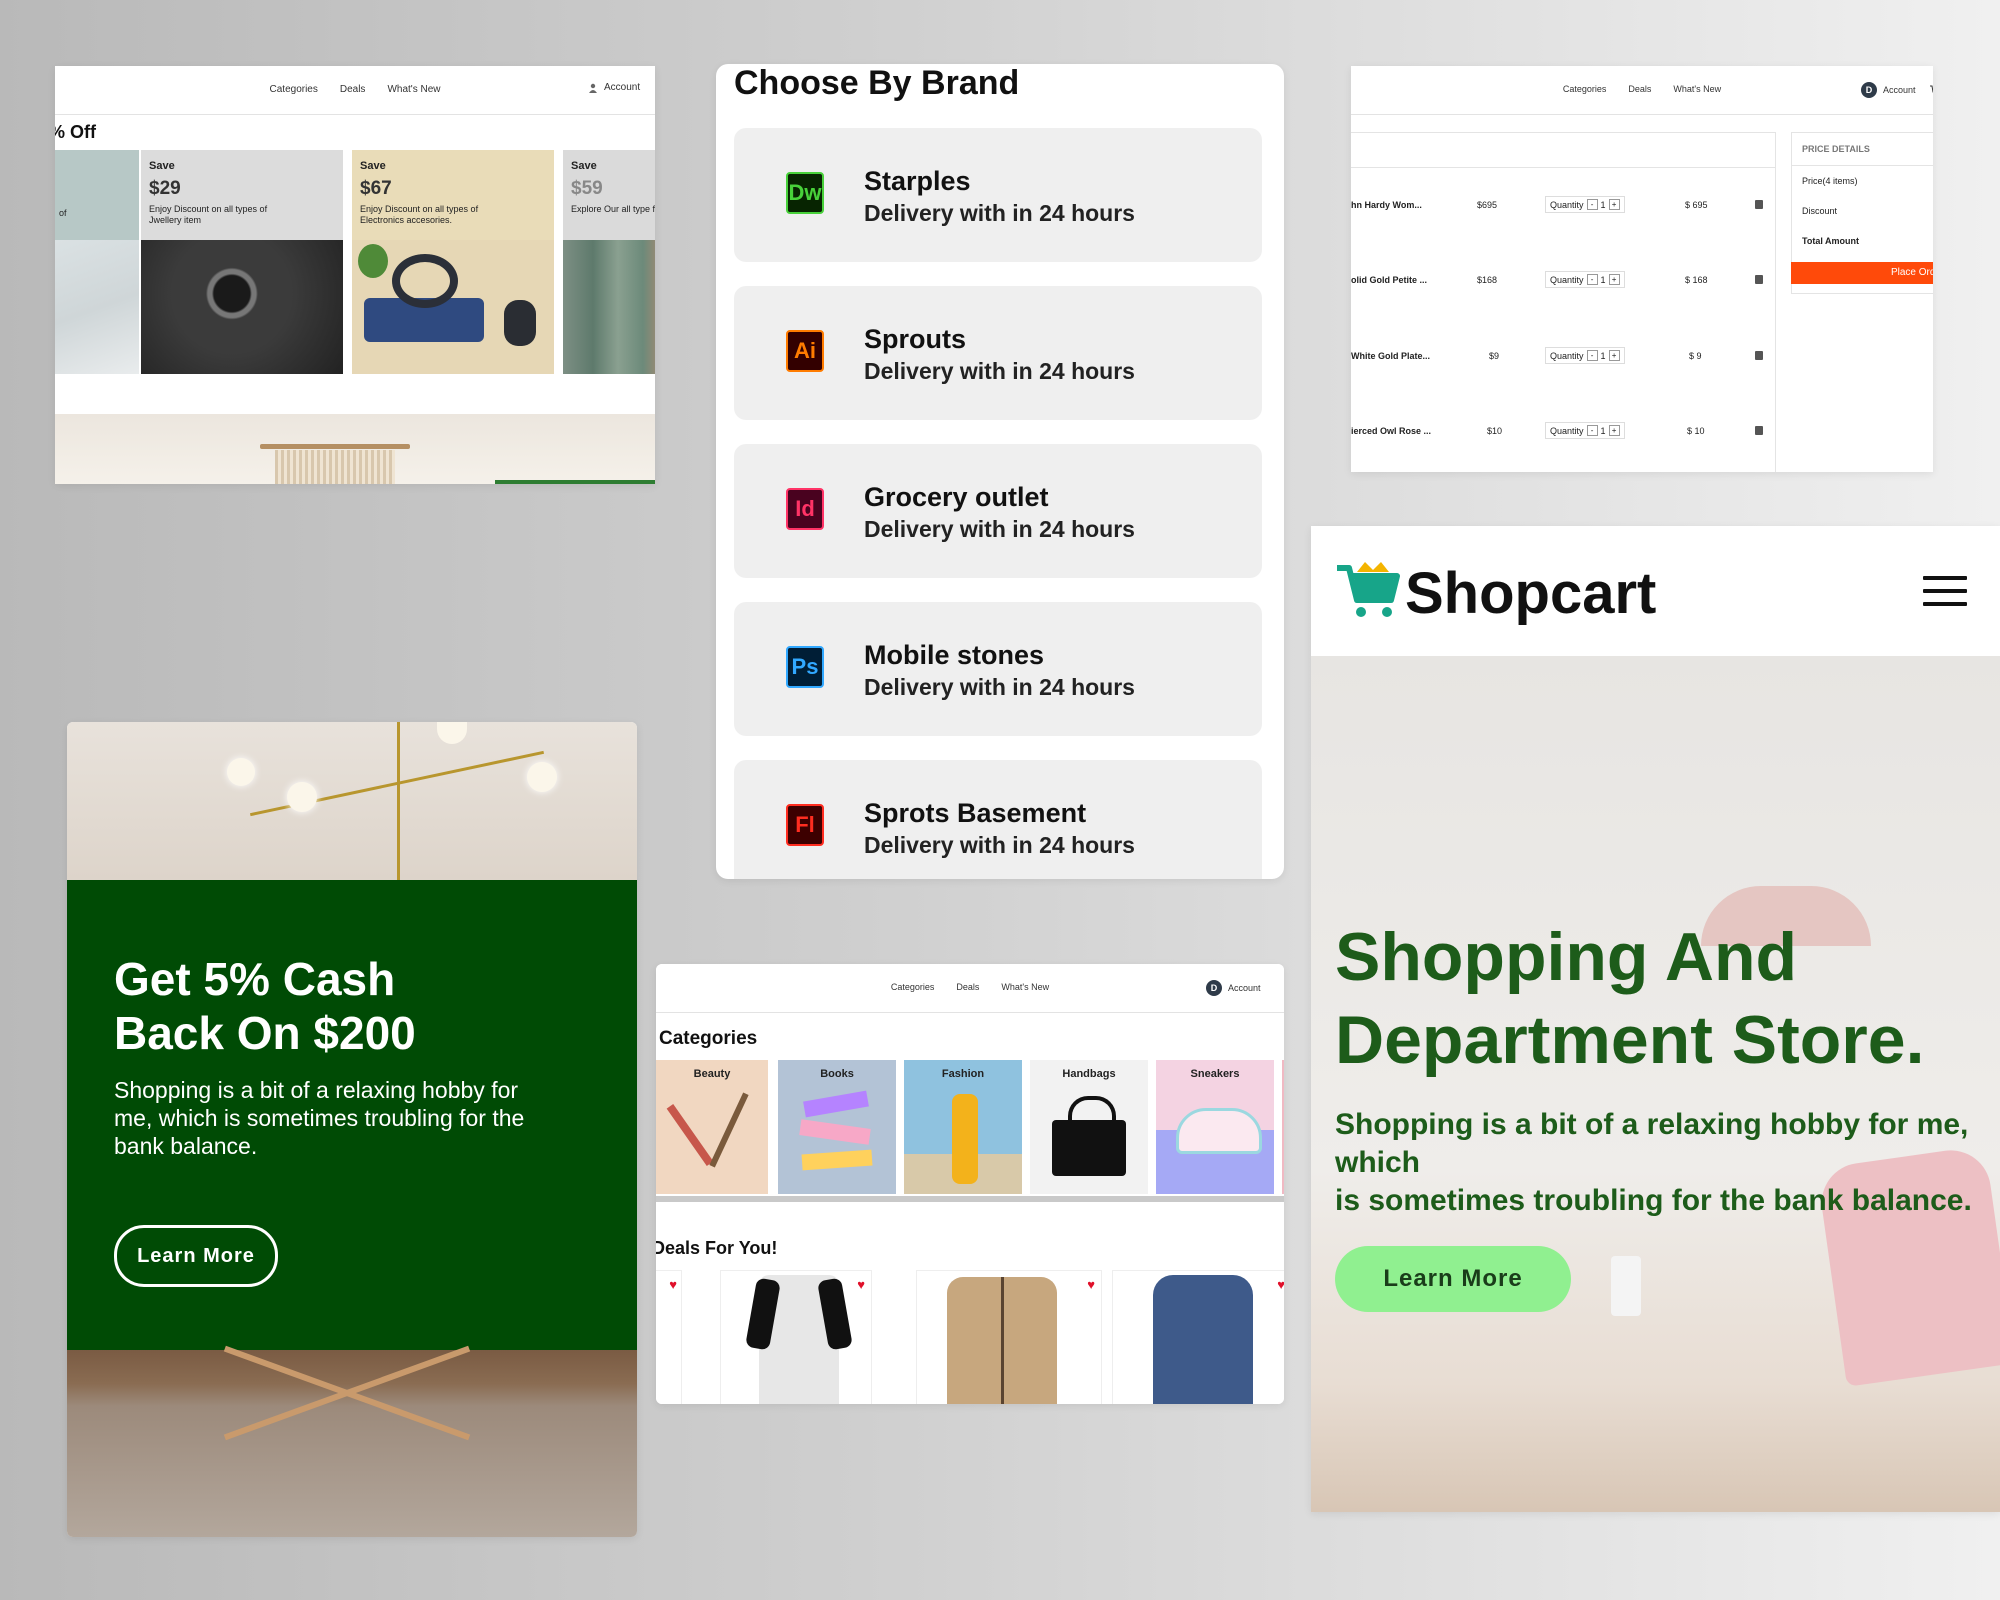 Image resolution: width=2000 pixels, height=1600 pixels. What do you see at coordinates (1696, 431) in the screenshot?
I see `item-total: $ 10` at bounding box center [1696, 431].